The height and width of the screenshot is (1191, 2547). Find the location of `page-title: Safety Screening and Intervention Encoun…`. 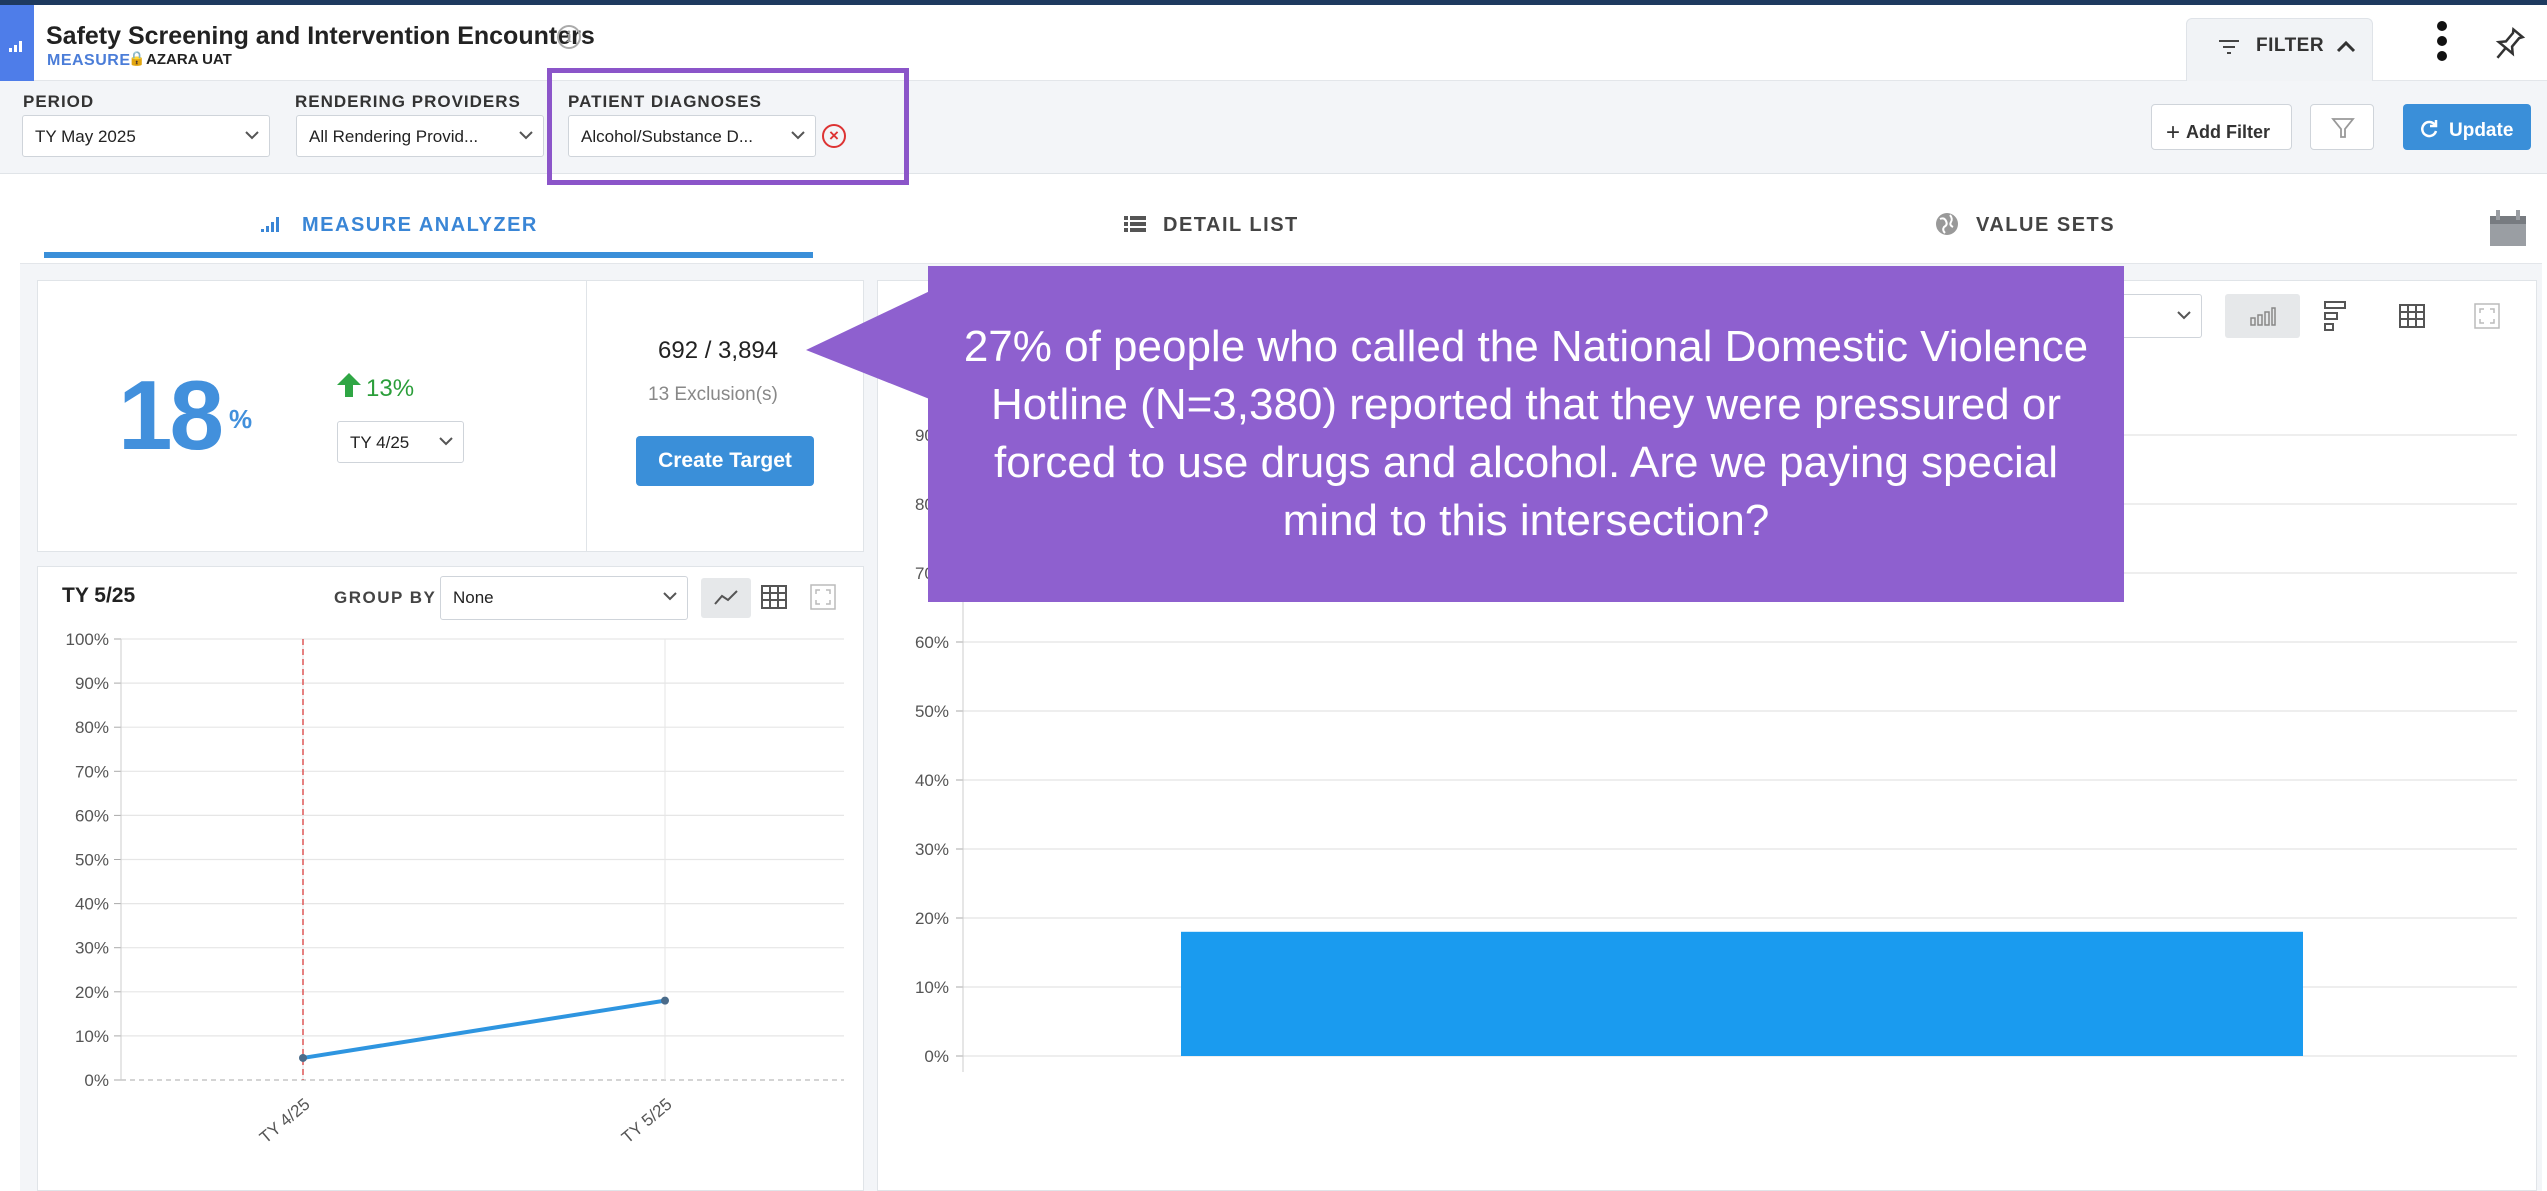

page-title: Safety Screening and Intervention Encoun… is located at coordinates (320, 36).